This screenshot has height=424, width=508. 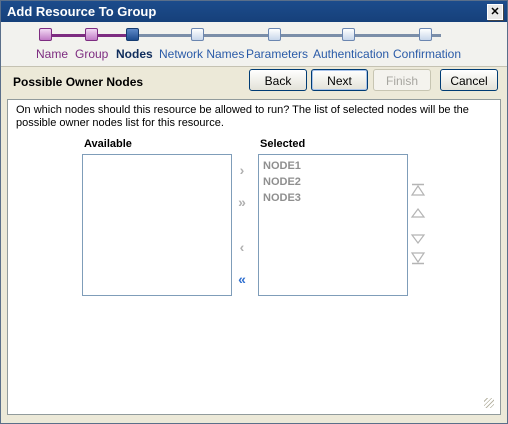 I want to click on resize-grip-icon, so click(x=489, y=403).